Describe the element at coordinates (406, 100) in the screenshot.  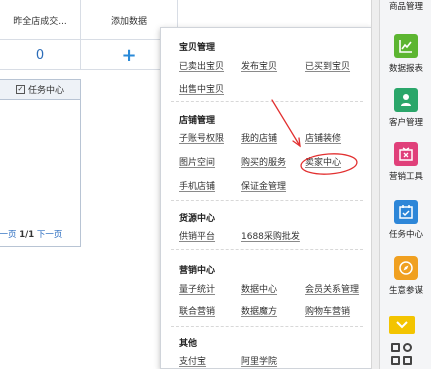
I see `customer-icon` at that location.